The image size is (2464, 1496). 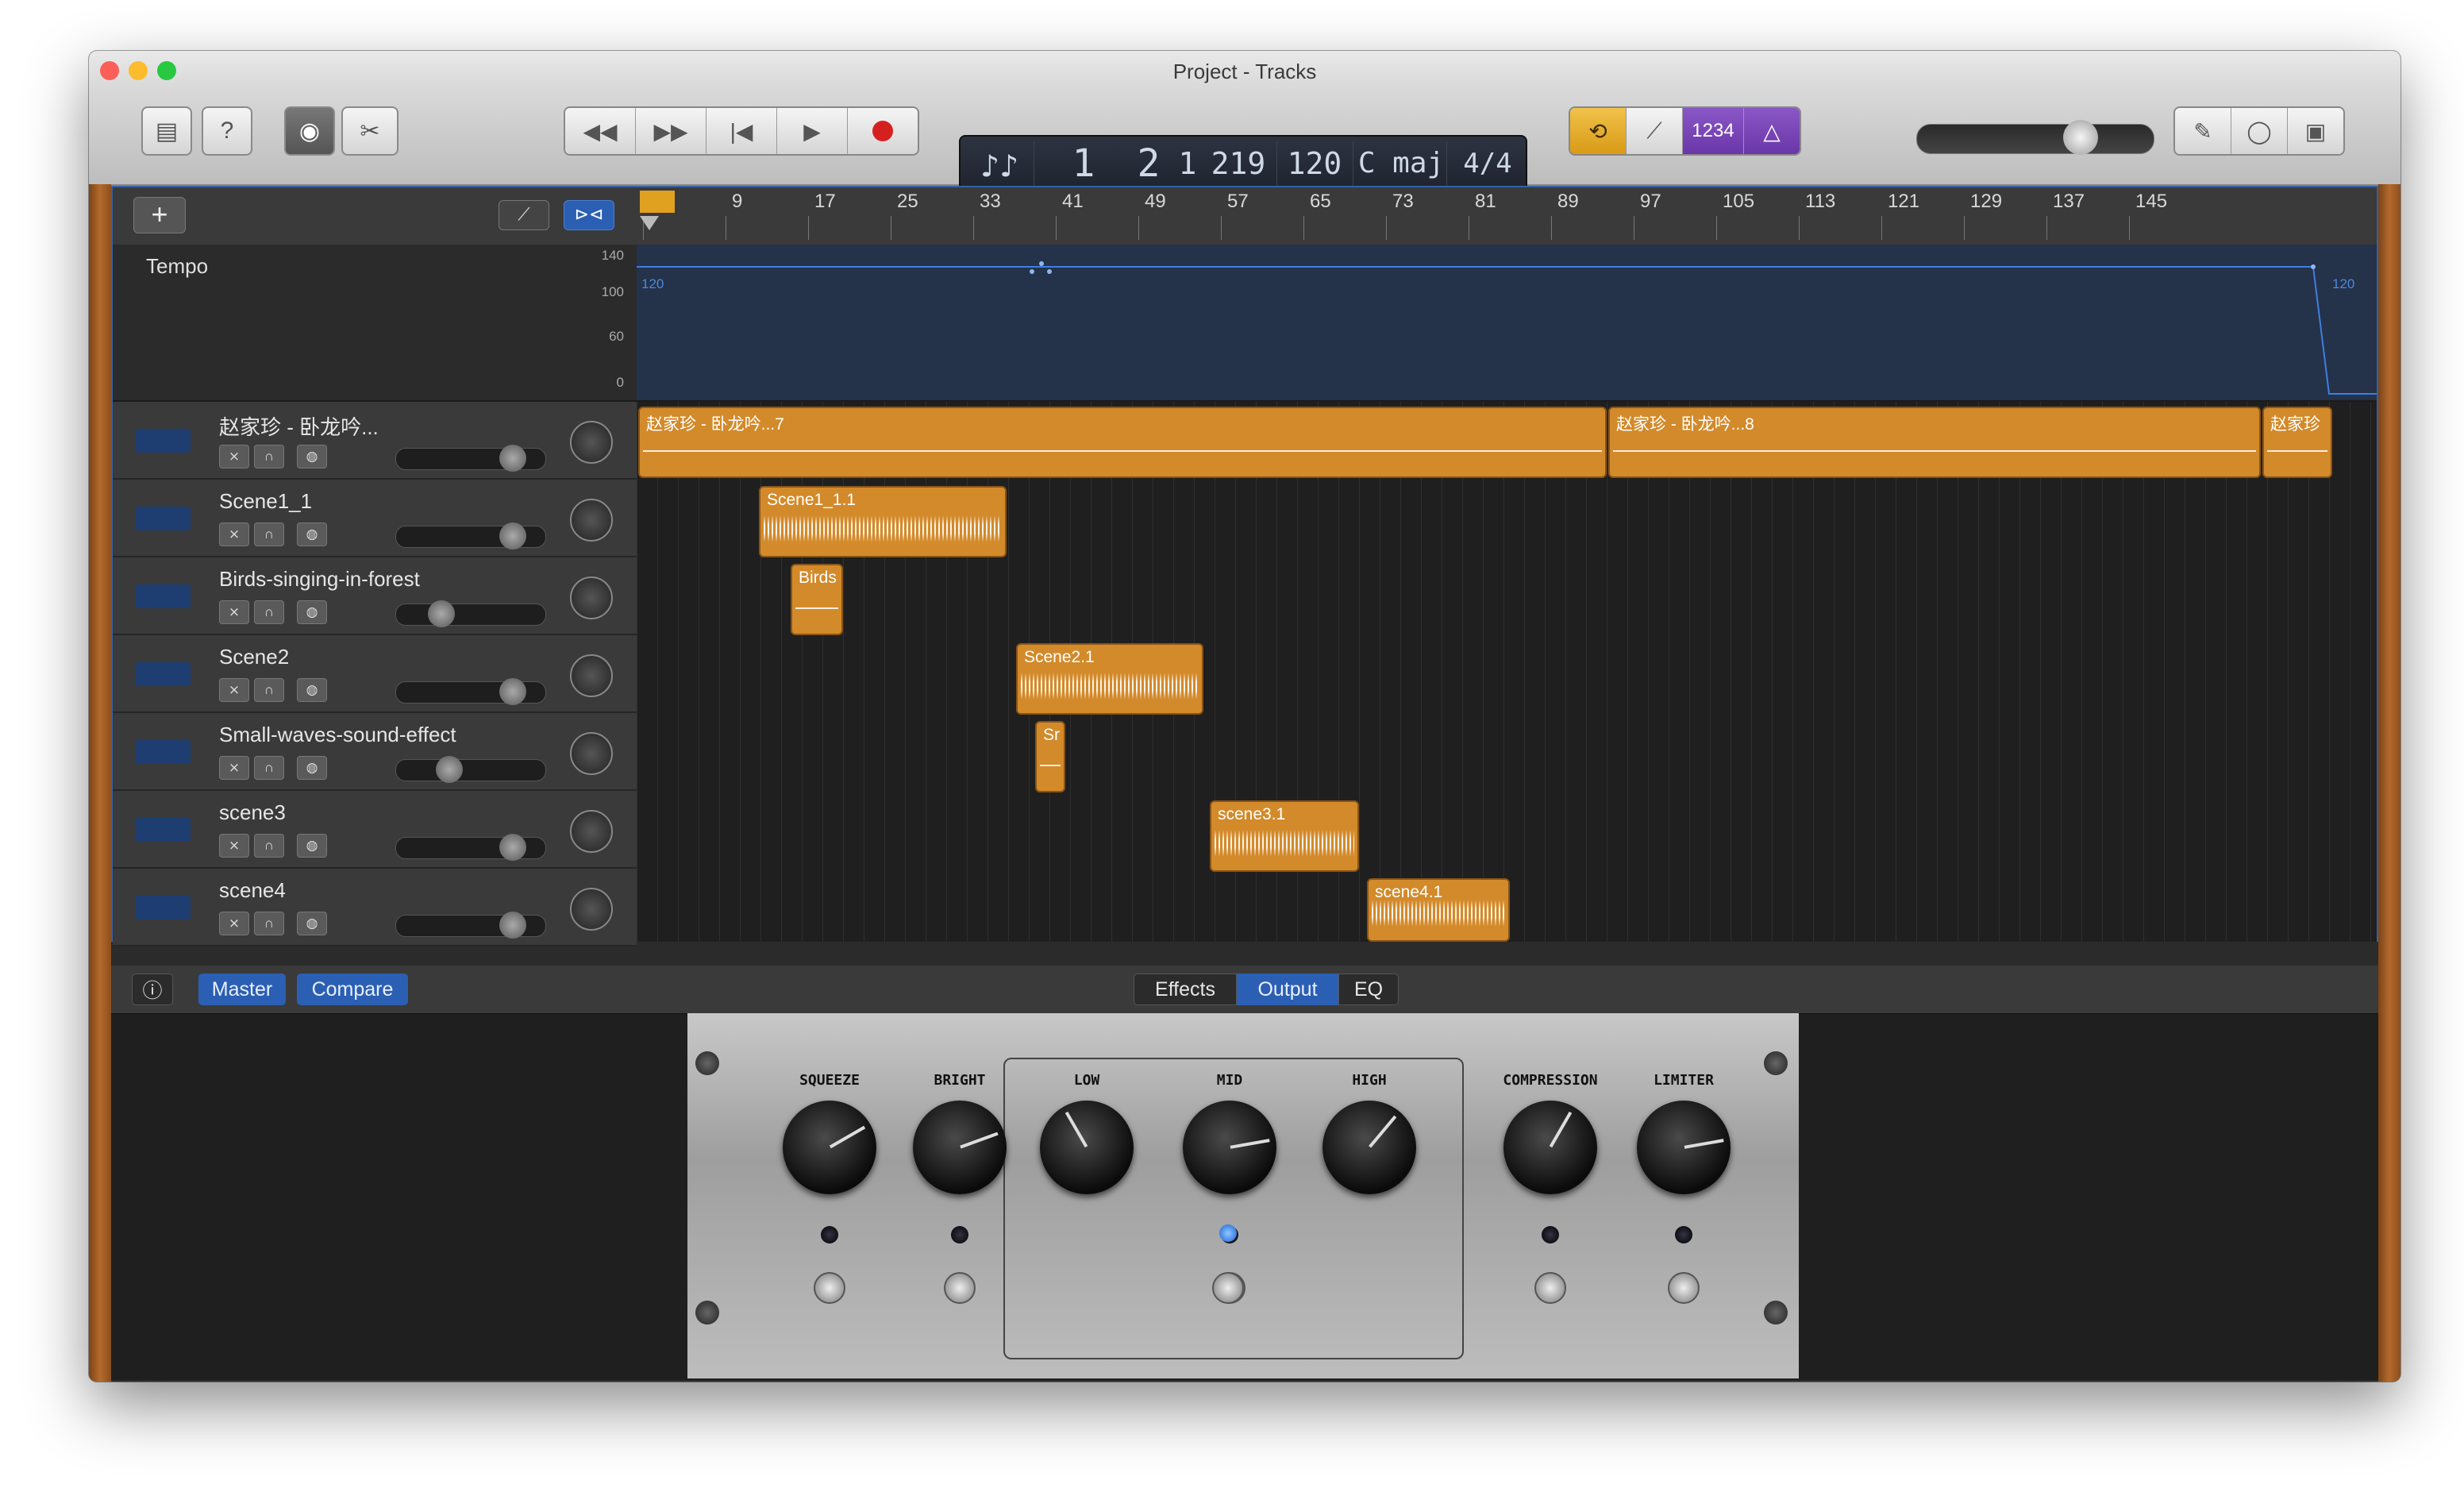 I want to click on tab-eq: EQ, so click(x=1368, y=989).